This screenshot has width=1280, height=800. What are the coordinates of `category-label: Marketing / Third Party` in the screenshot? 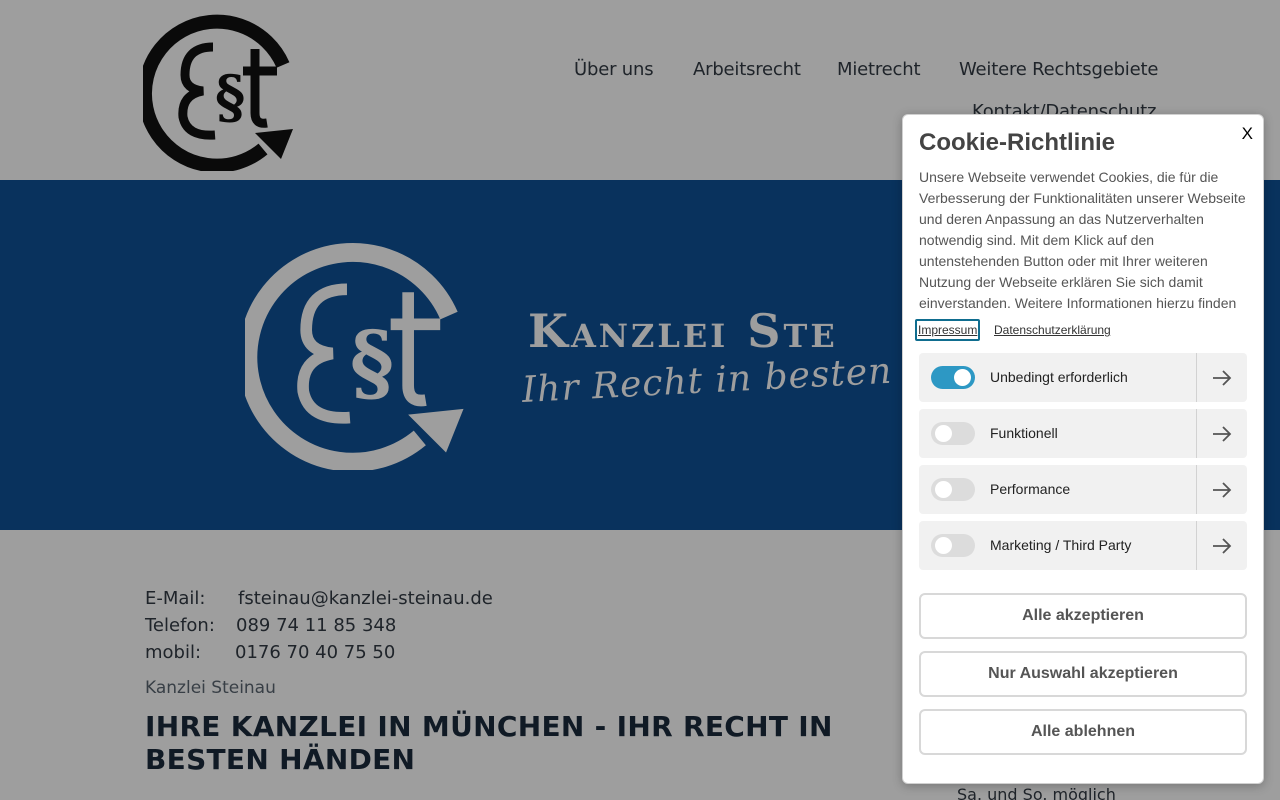 It's located at (1061, 545).